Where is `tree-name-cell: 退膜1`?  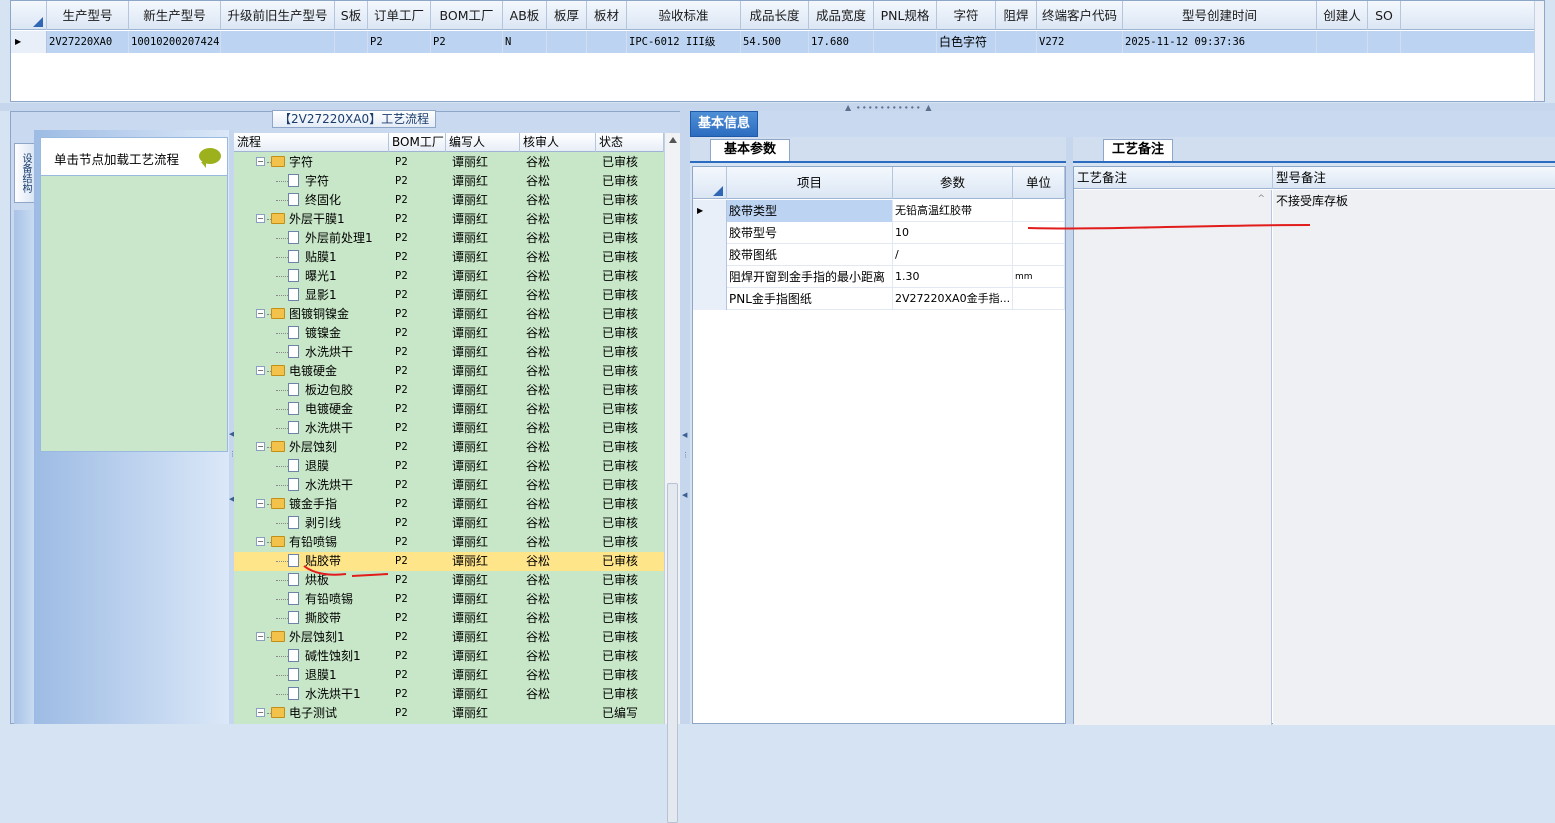 tree-name-cell: 退膜1 is located at coordinates (311, 675).